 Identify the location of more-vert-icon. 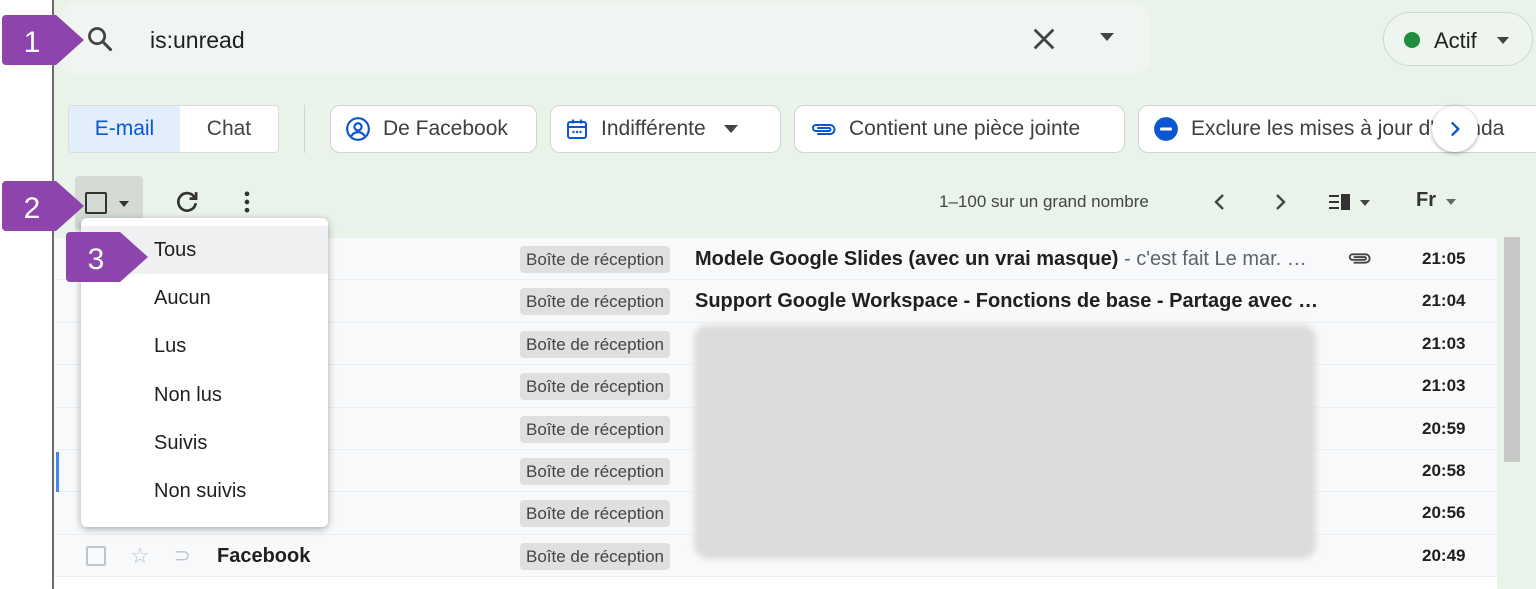
(247, 202).